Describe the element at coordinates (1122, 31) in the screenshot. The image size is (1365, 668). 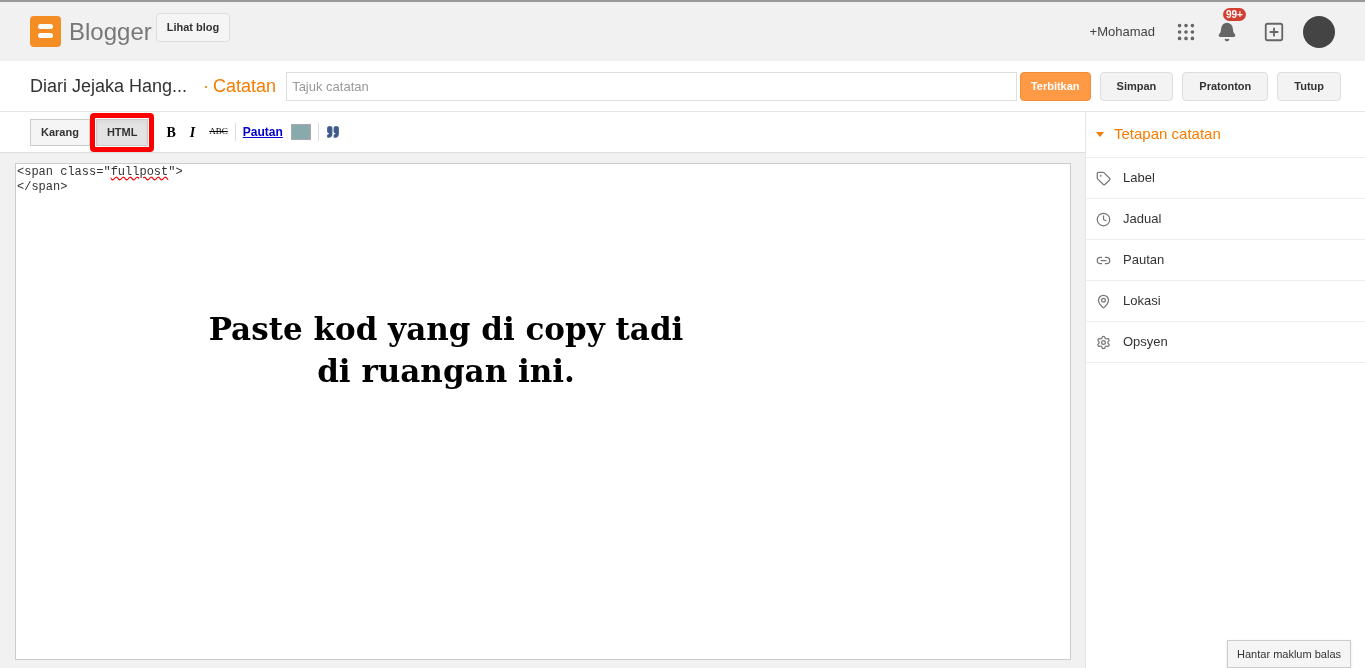
I see `user-link: +Mohamad` at that location.